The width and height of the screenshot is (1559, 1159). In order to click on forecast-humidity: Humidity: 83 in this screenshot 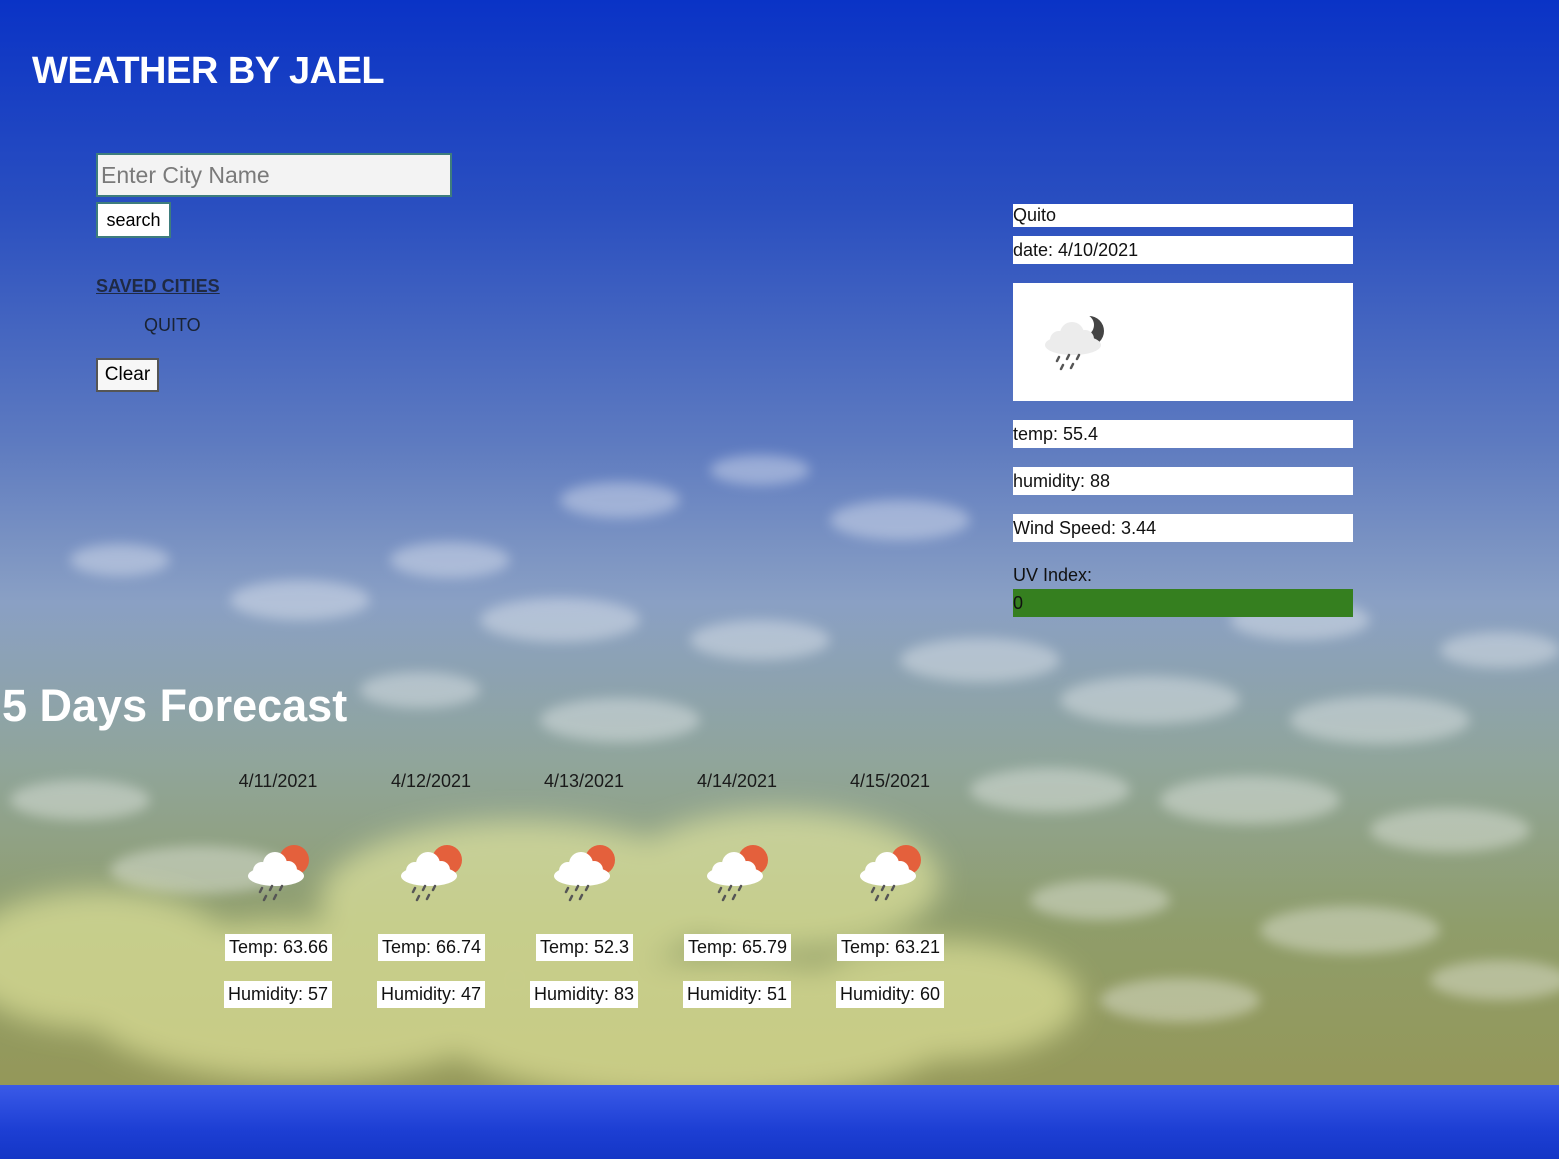, I will do `click(584, 994)`.